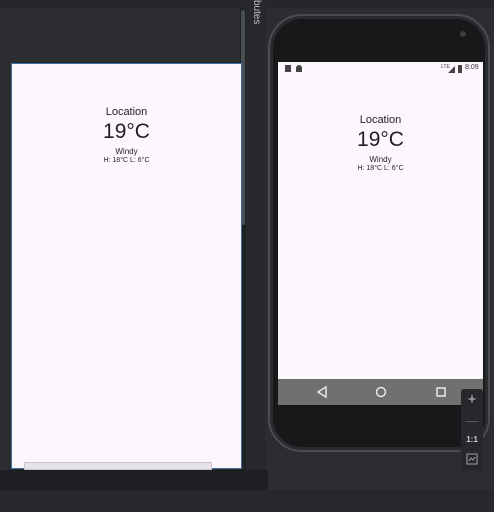 Image resolution: width=494 pixels, height=512 pixels. Describe the element at coordinates (380, 139) in the screenshot. I see `device-temperature-text: 19°C` at that location.